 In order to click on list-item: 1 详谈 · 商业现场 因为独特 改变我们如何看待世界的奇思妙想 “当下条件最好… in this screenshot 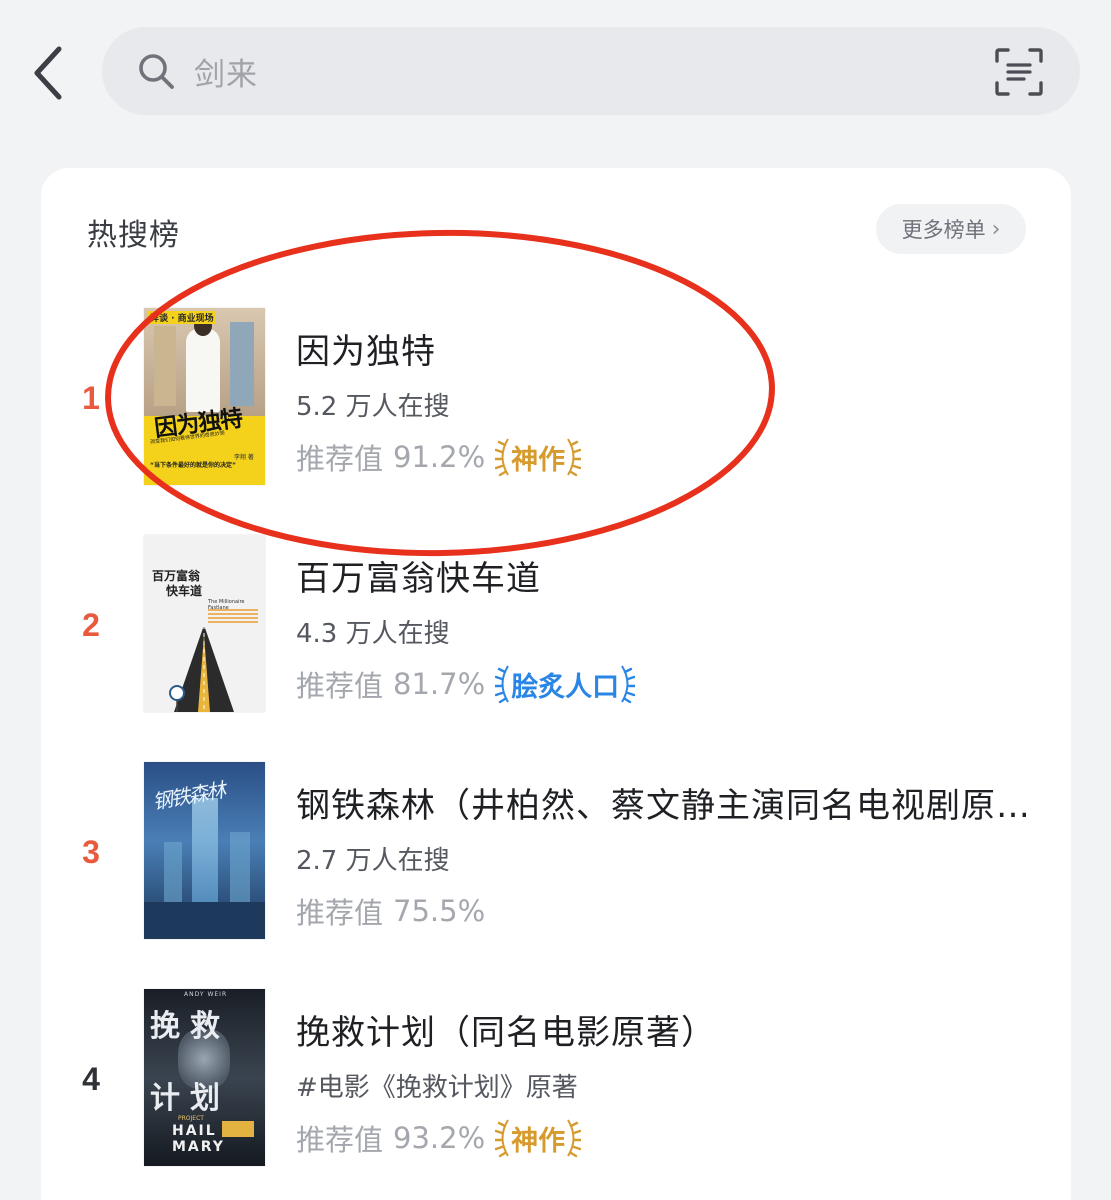, I will do `click(556, 398)`.